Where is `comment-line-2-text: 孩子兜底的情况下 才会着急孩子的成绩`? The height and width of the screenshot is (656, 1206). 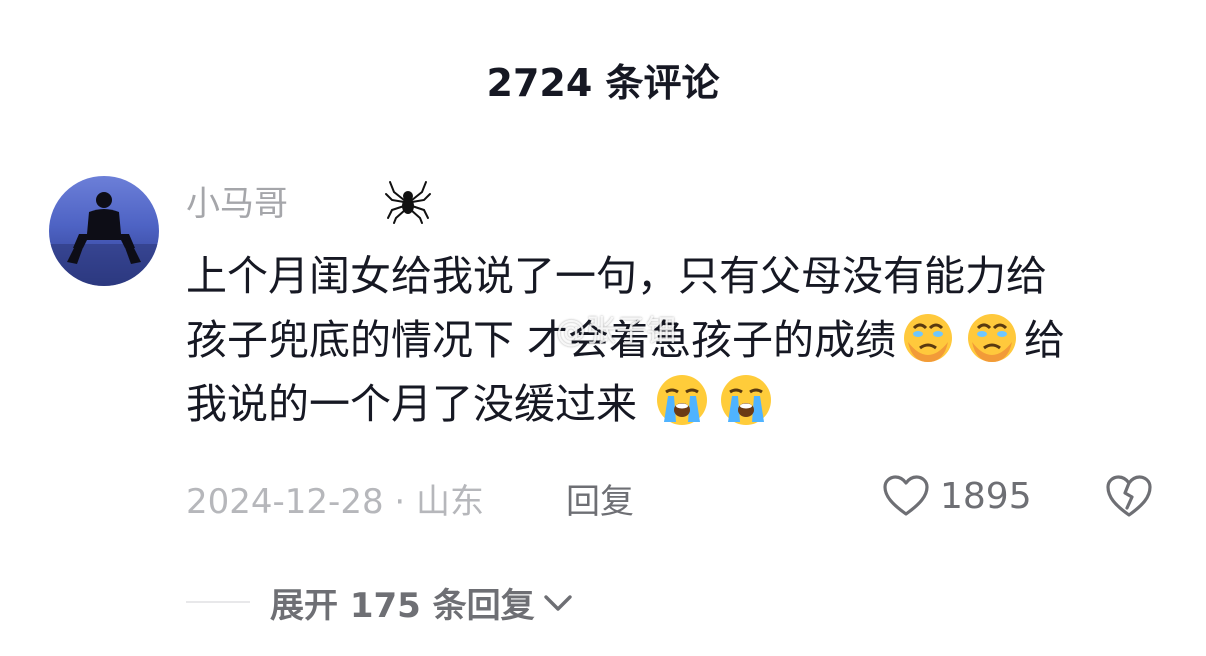
comment-line-2-text: 孩子兜底的情况下 才会着急孩子的成绩 is located at coordinates (541, 340).